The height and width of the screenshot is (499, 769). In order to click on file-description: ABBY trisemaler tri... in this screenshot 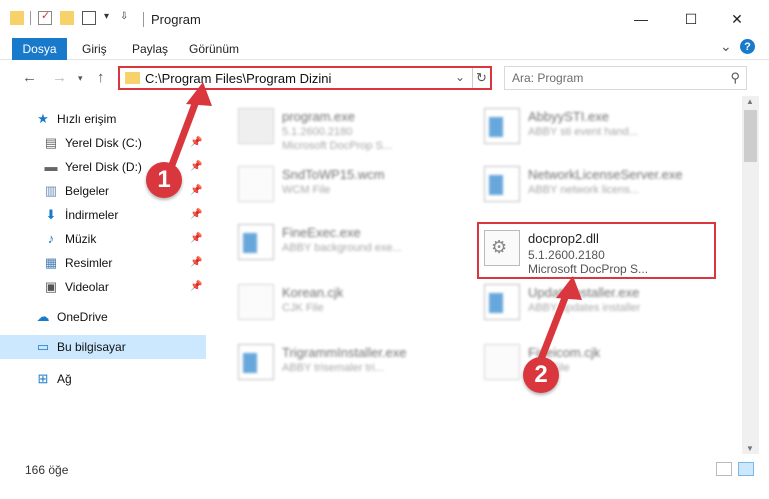, I will do `click(333, 368)`.